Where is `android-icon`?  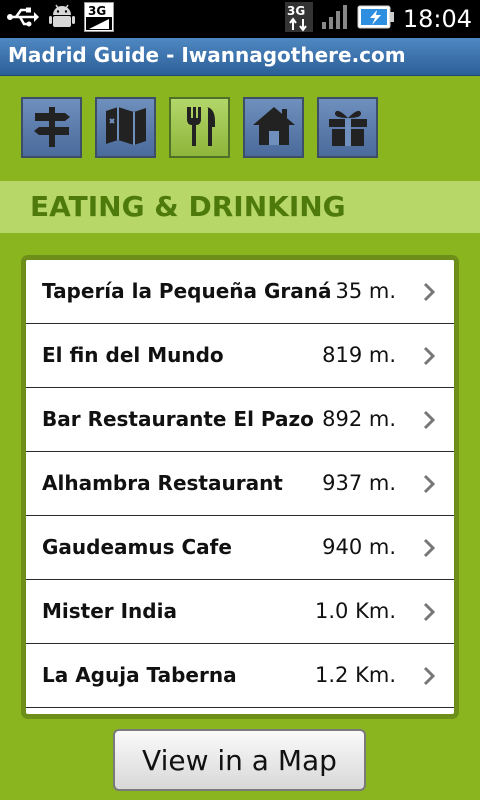
android-icon is located at coordinates (62, 19).